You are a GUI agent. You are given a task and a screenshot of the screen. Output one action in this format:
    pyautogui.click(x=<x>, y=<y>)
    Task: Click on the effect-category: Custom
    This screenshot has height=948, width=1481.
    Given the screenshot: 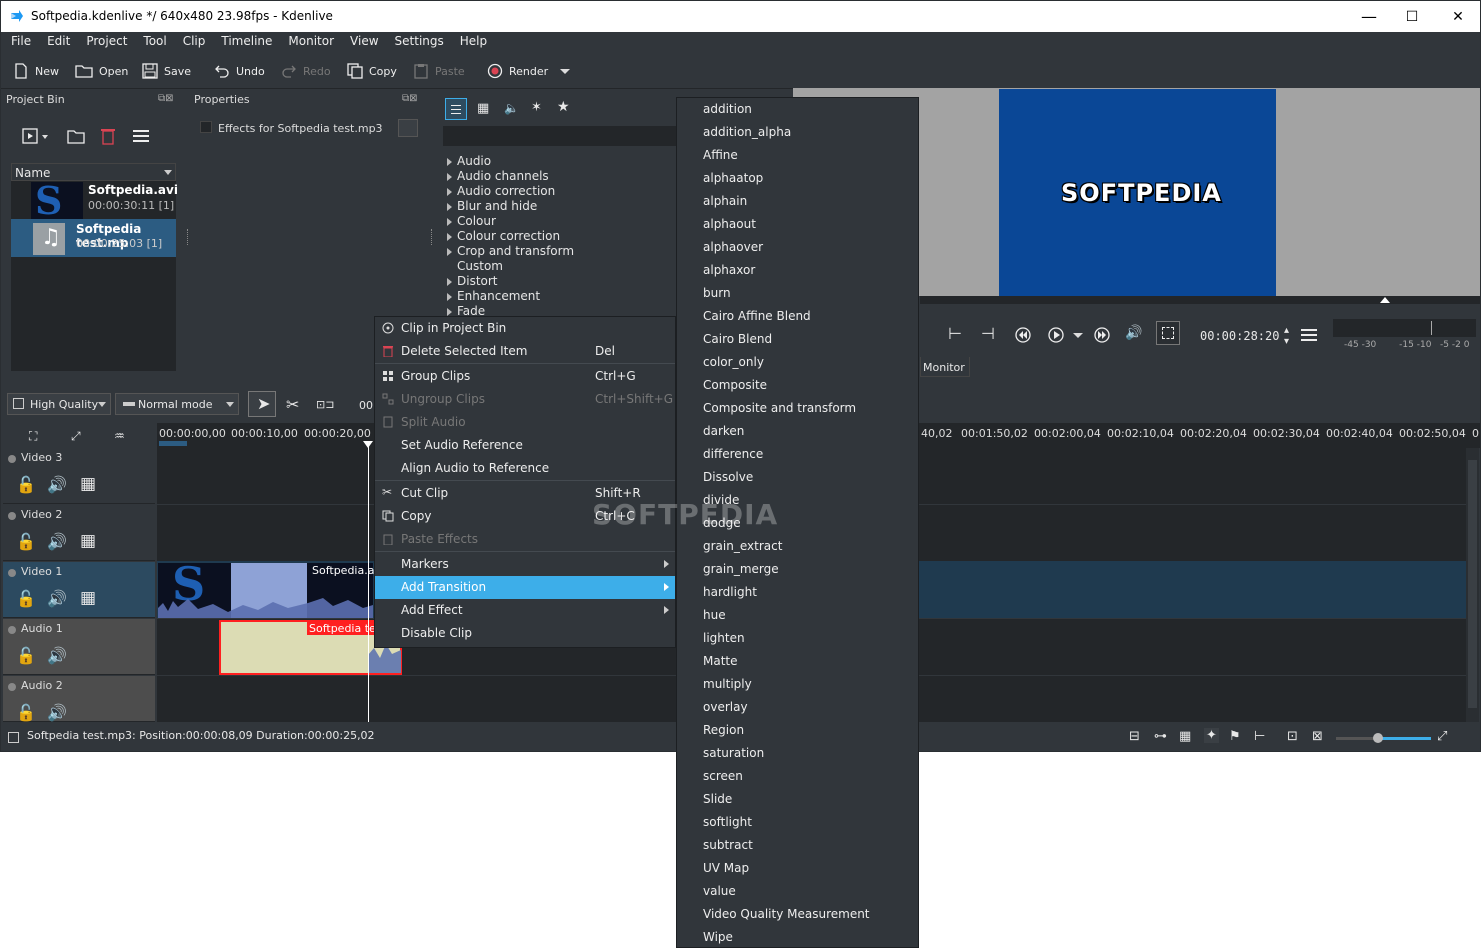 What is the action you would take?
    pyautogui.click(x=560, y=266)
    